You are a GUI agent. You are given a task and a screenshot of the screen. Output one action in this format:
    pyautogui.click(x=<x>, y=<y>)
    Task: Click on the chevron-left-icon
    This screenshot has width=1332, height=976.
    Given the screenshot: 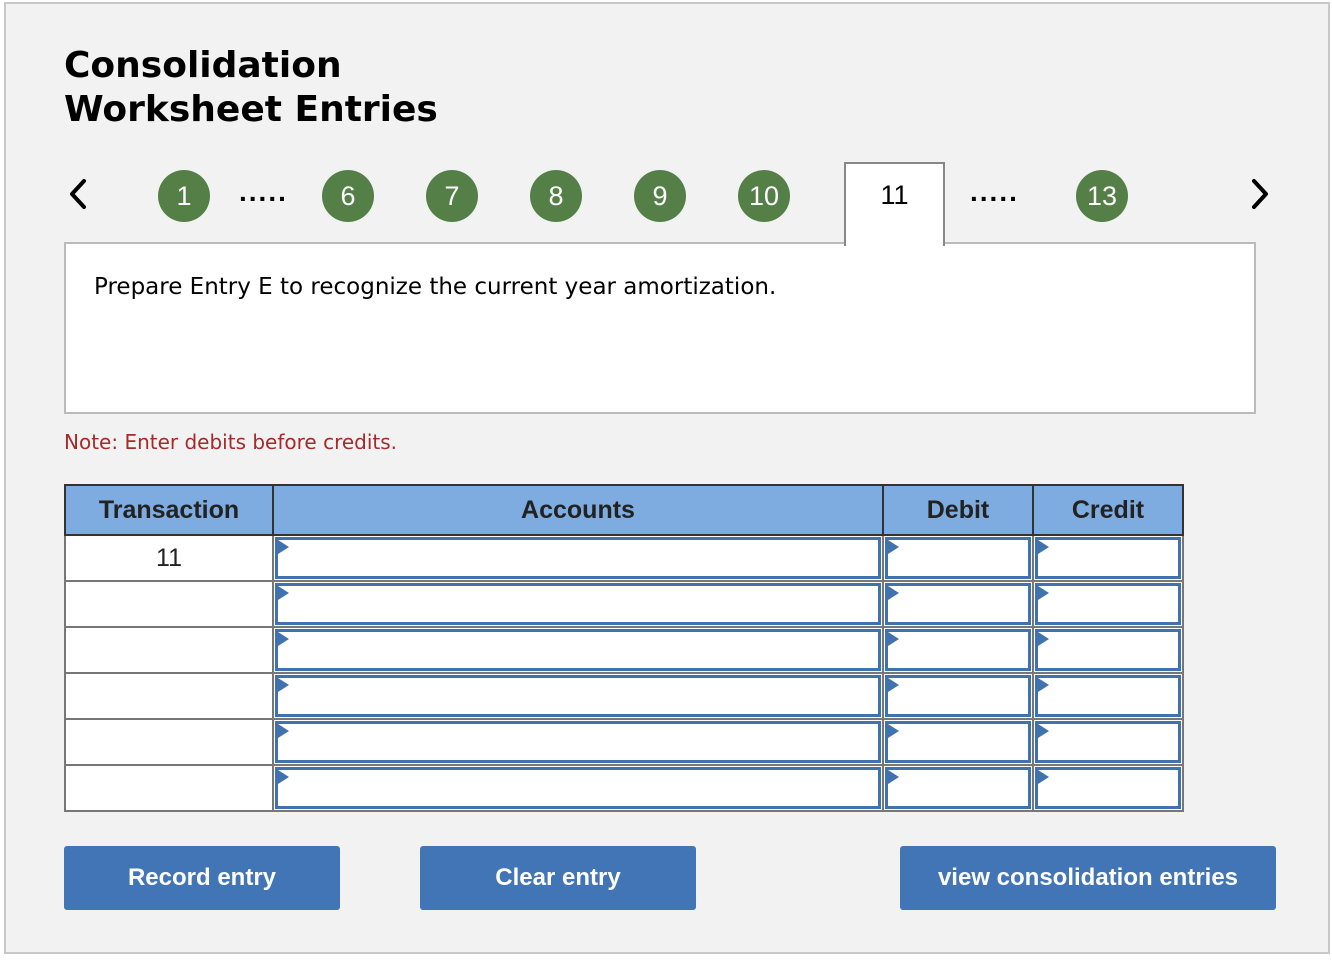 What is the action you would take?
    pyautogui.click(x=78, y=194)
    